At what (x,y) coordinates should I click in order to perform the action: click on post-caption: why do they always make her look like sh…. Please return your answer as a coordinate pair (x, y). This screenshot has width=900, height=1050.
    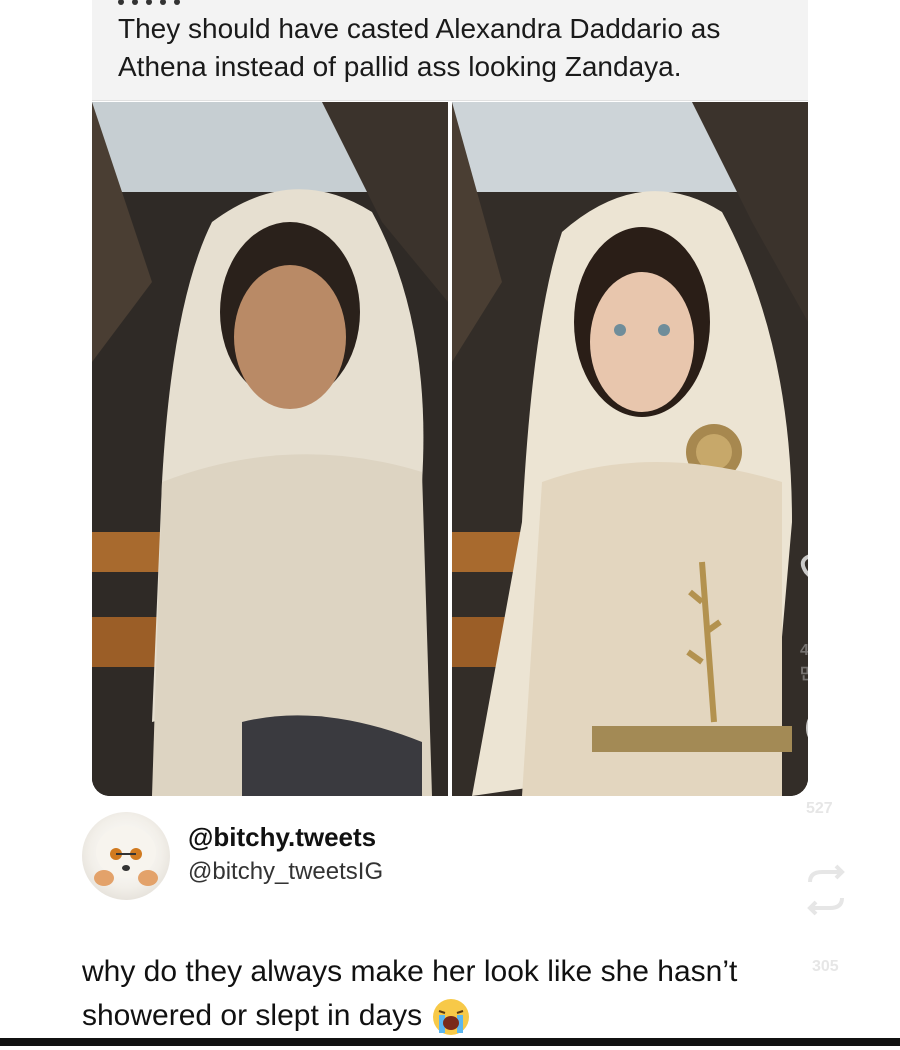
    Looking at the image, I should click on (462, 994).